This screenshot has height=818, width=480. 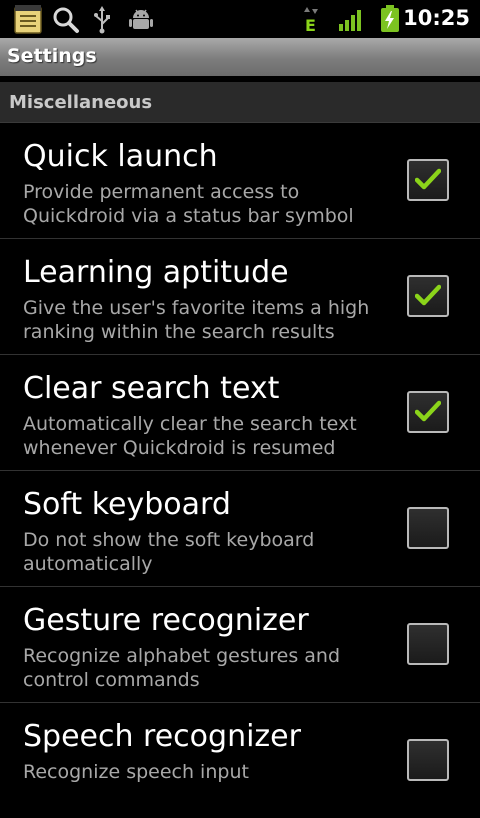 I want to click on search-icon, so click(x=66, y=22).